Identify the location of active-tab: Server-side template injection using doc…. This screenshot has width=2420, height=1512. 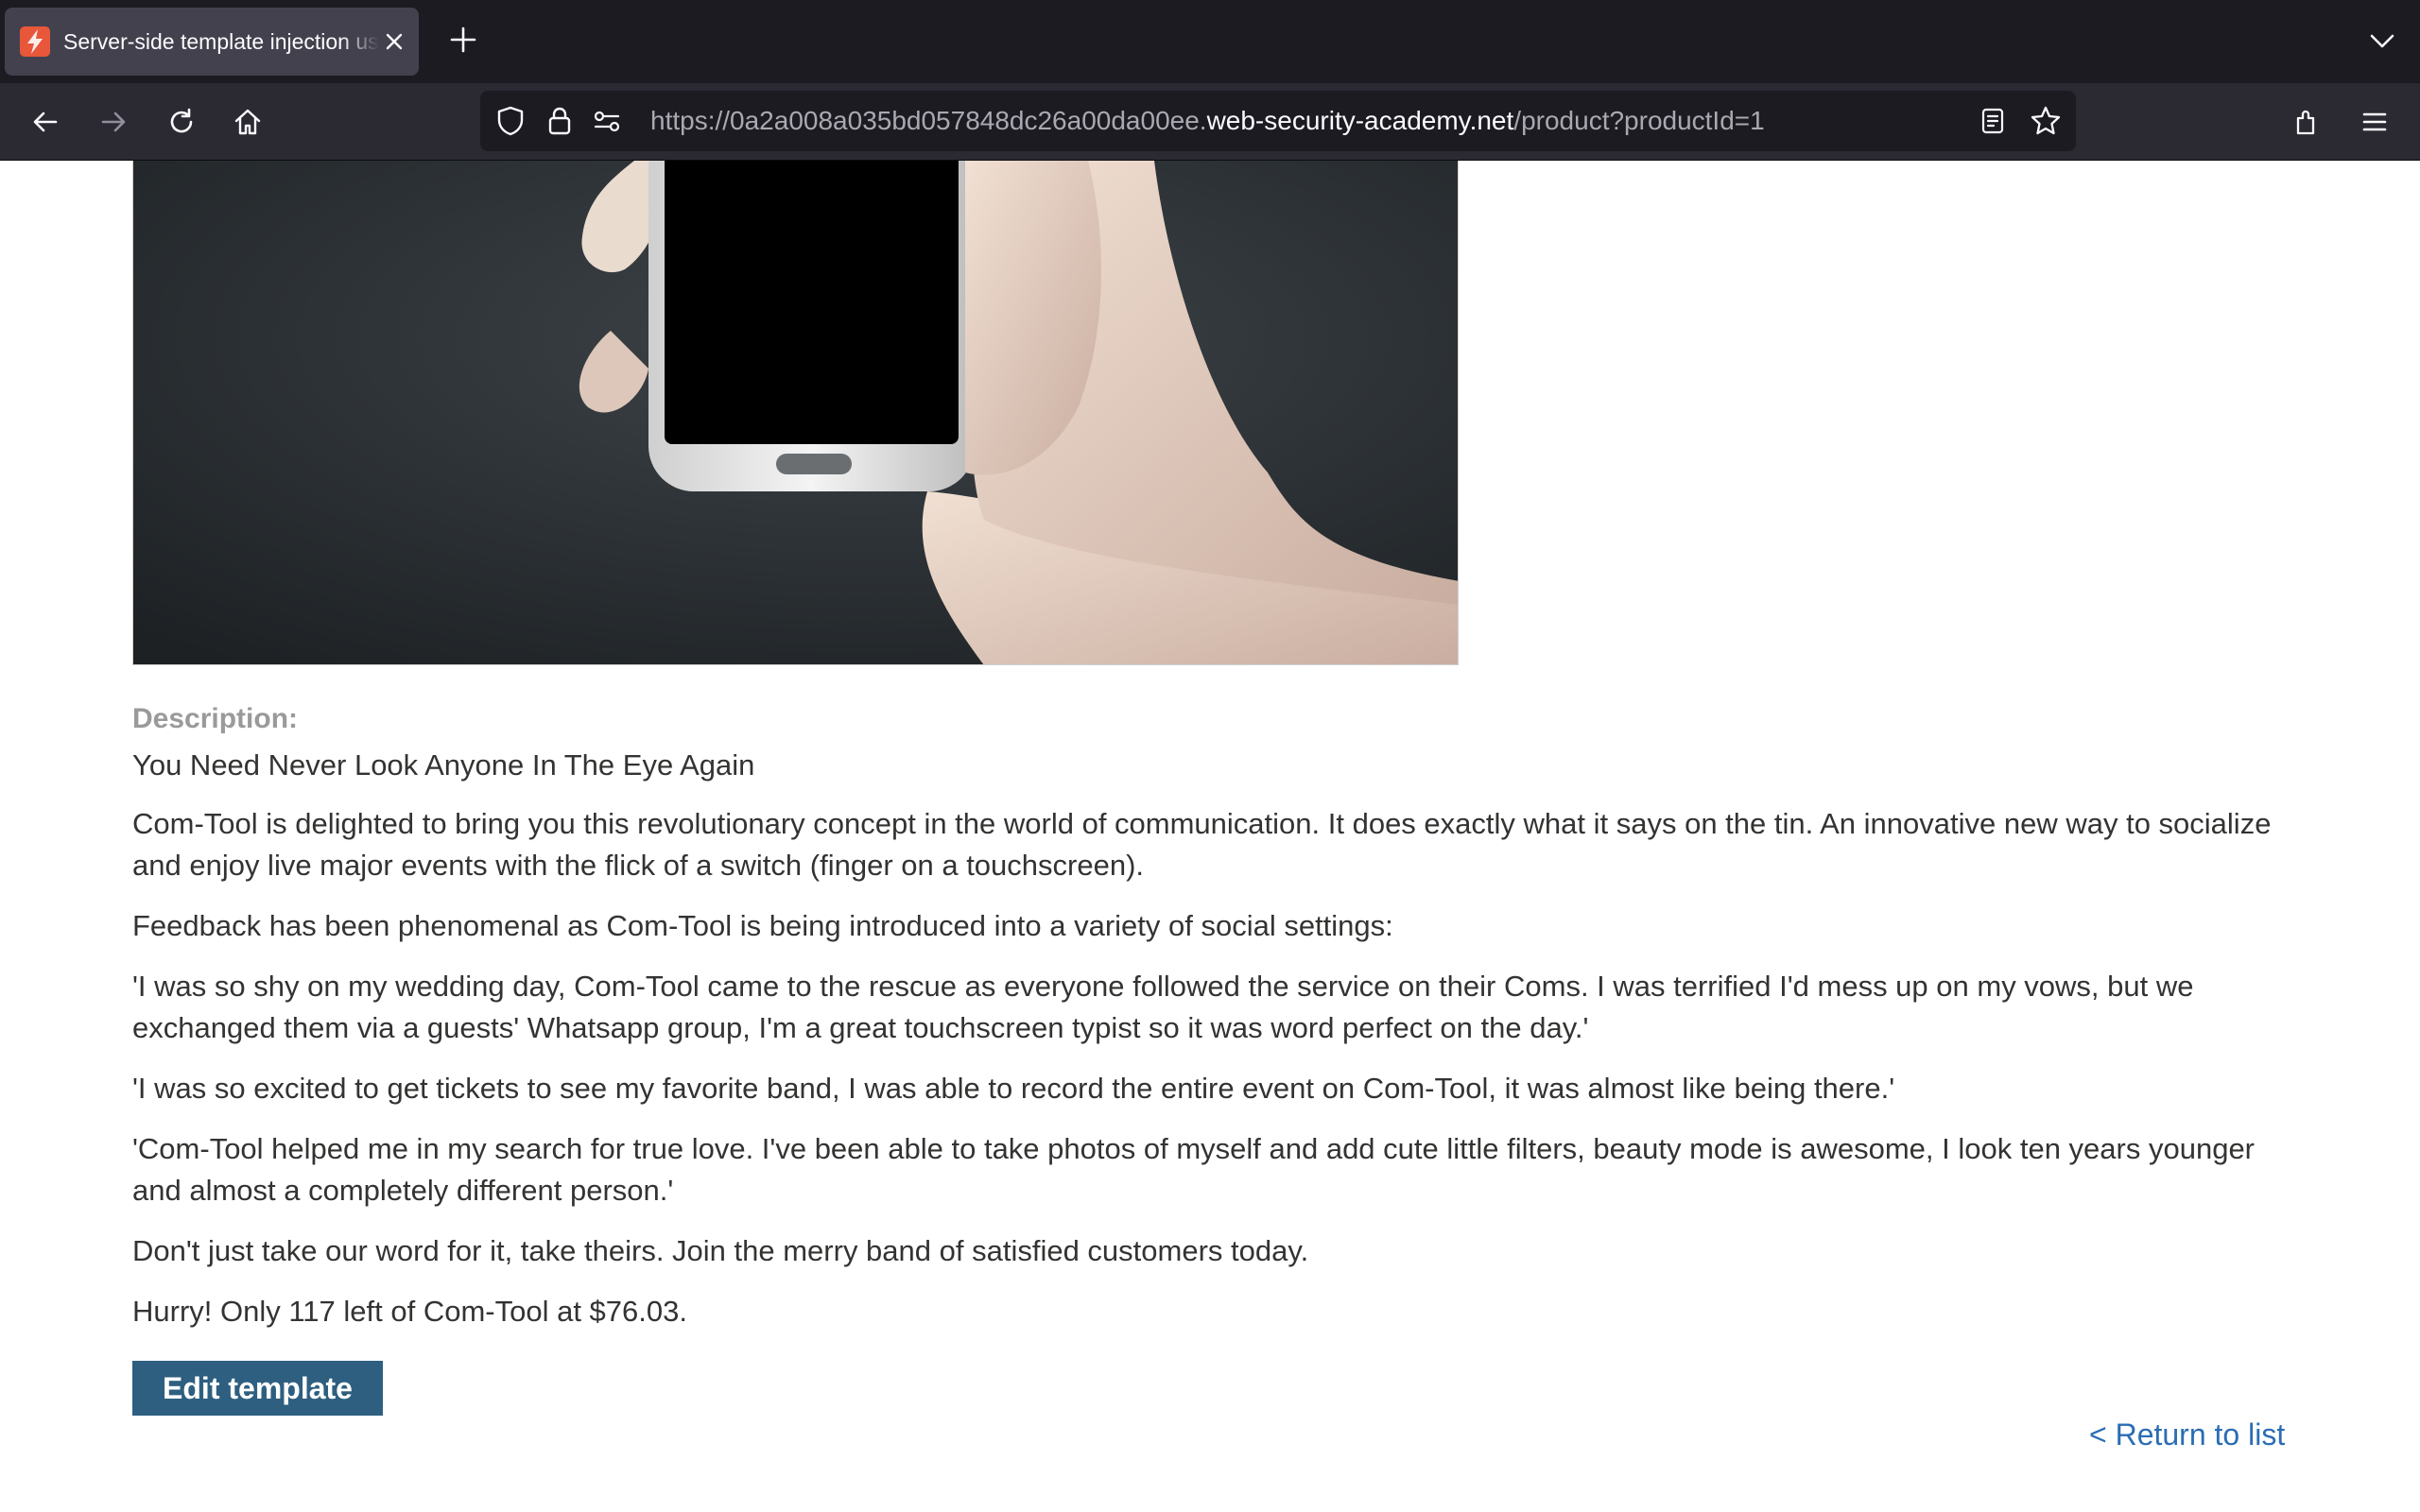
(212, 42).